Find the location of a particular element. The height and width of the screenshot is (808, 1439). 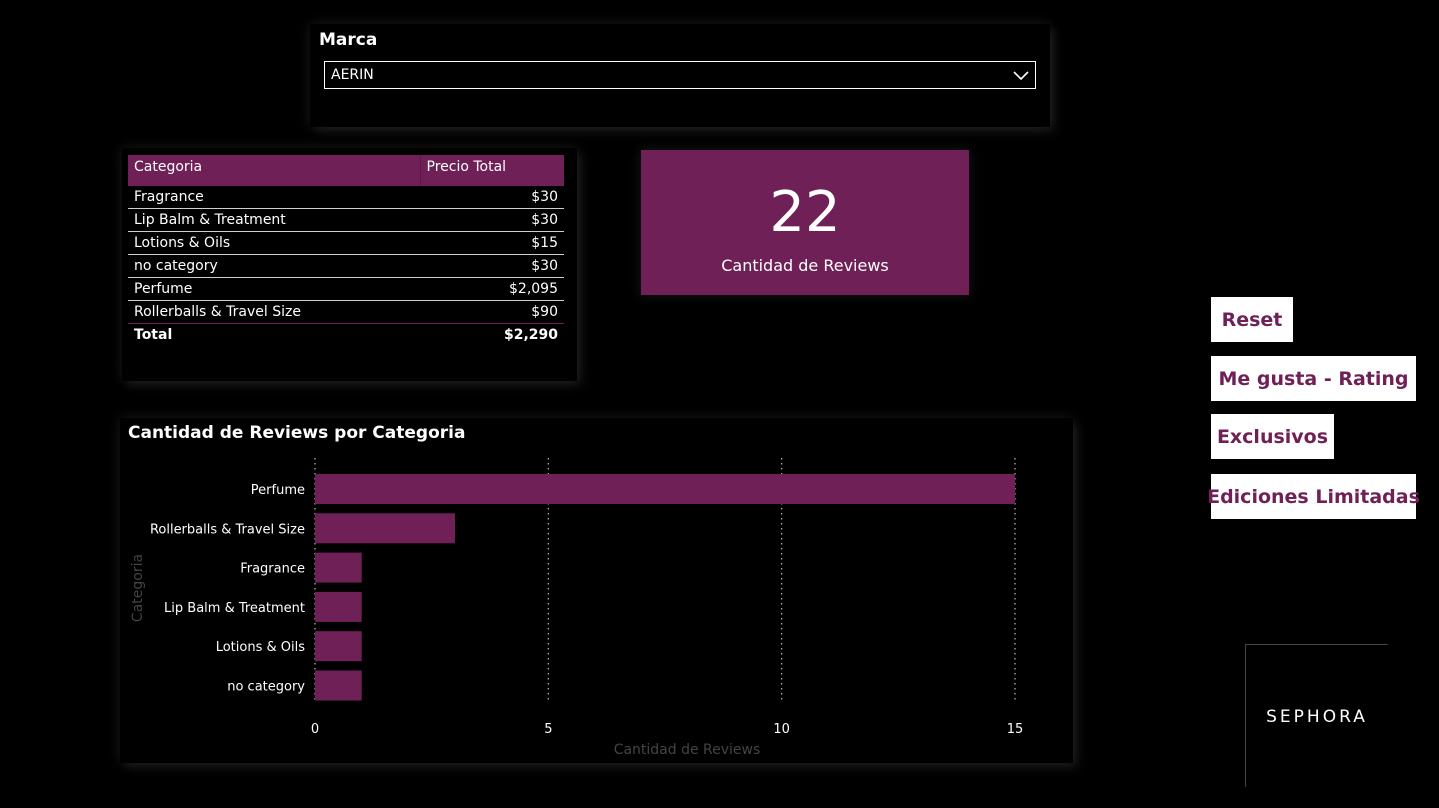

header-categoria: Categoria is located at coordinates (274, 170).